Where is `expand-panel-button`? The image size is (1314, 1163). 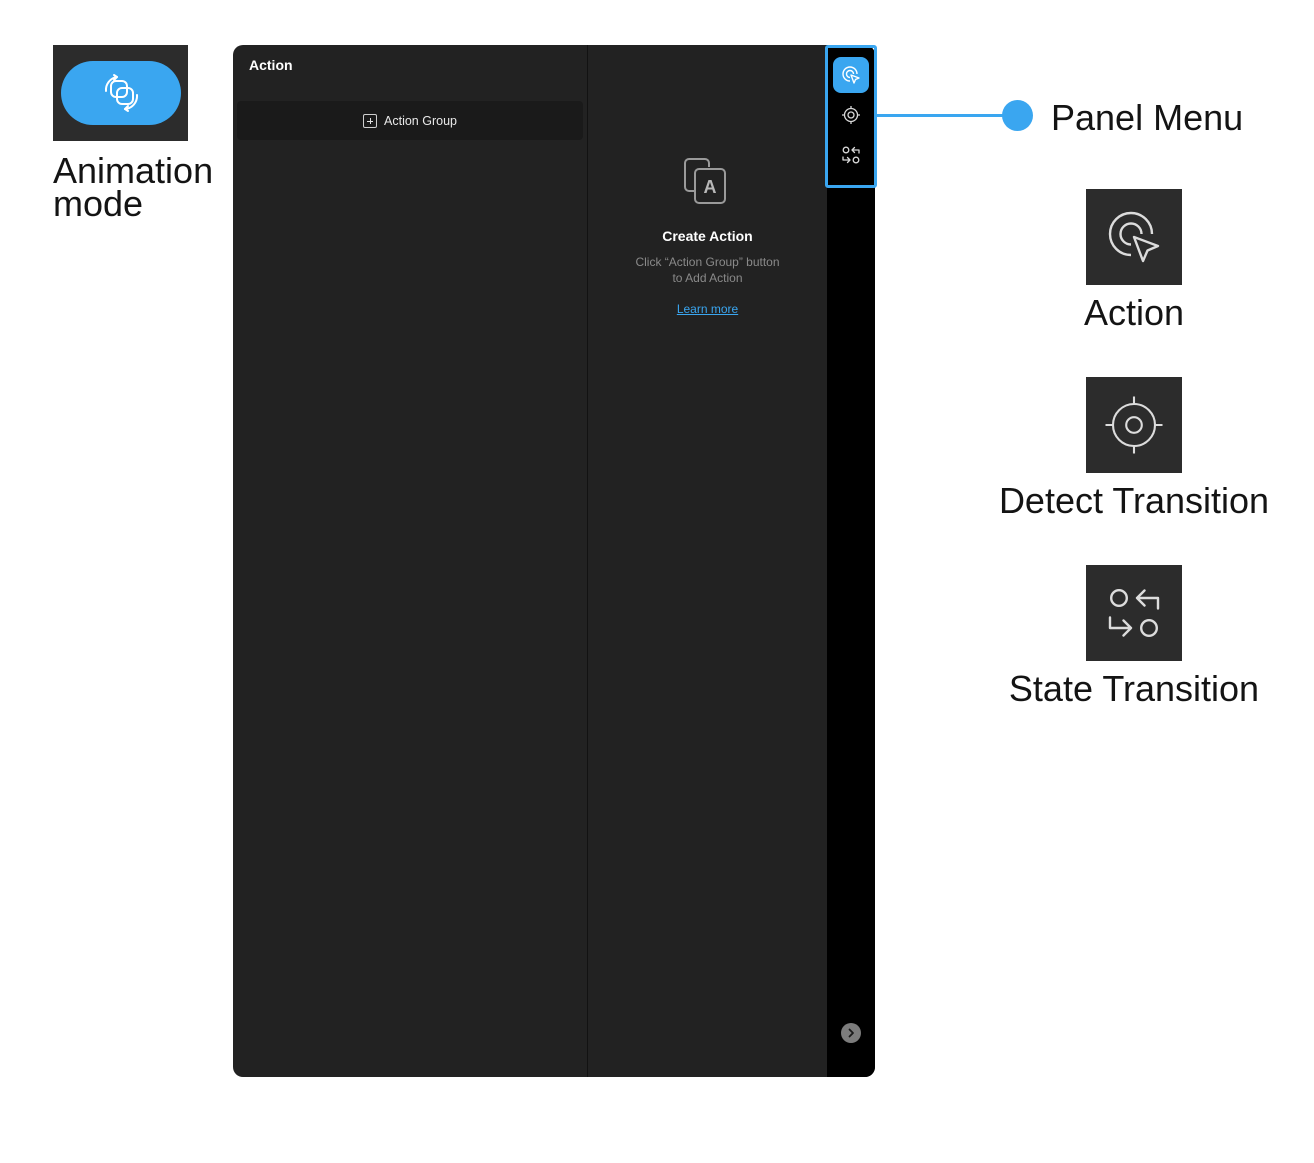 expand-panel-button is located at coordinates (851, 1033).